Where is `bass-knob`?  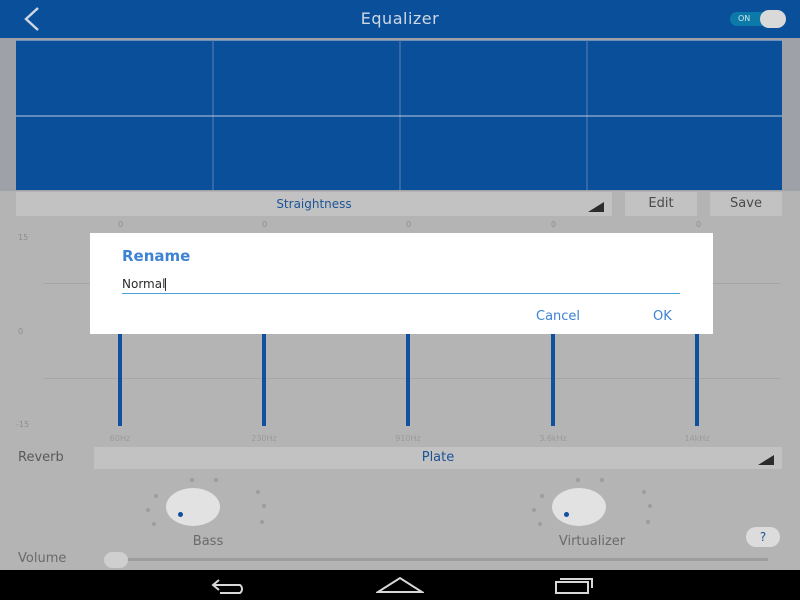
bass-knob is located at coordinates (205, 507).